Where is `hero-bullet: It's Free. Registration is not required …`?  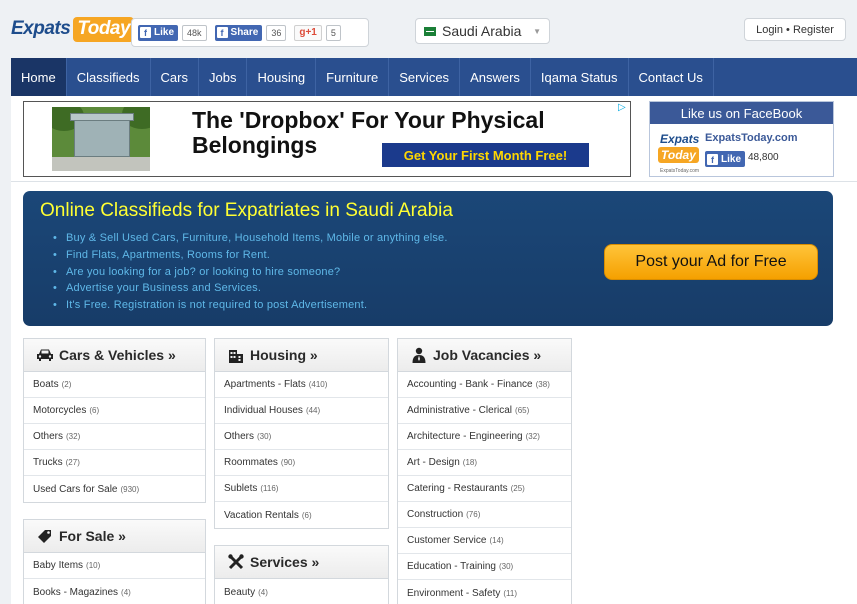
hero-bullet: It's Free. Registration is not required … is located at coordinates (249, 305).